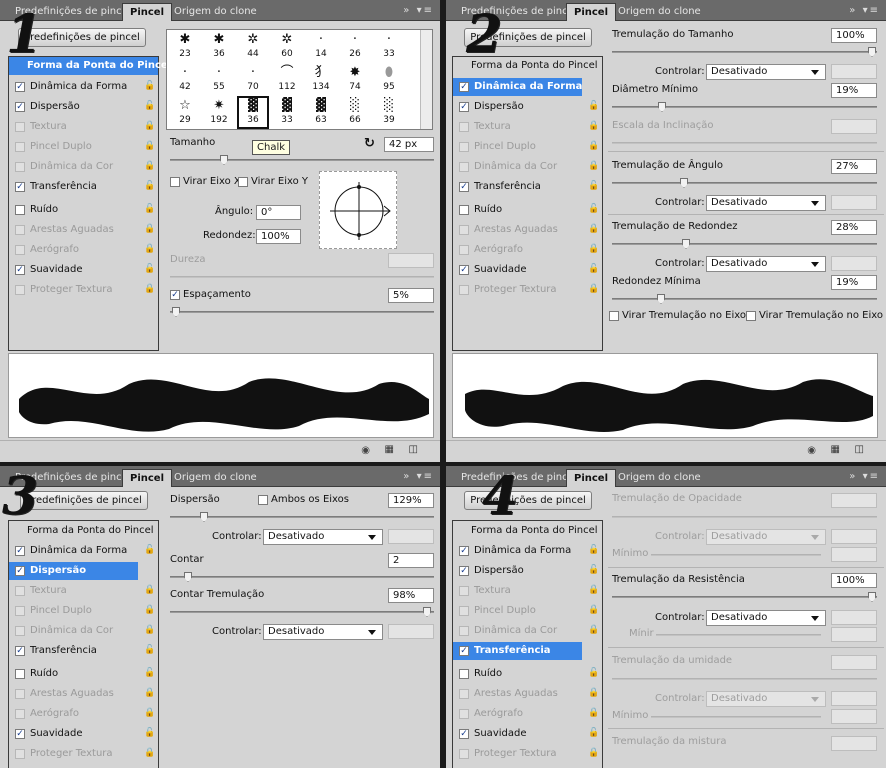 This screenshot has width=886, height=768. I want to click on min-roundness-value: 19%, so click(854, 282).